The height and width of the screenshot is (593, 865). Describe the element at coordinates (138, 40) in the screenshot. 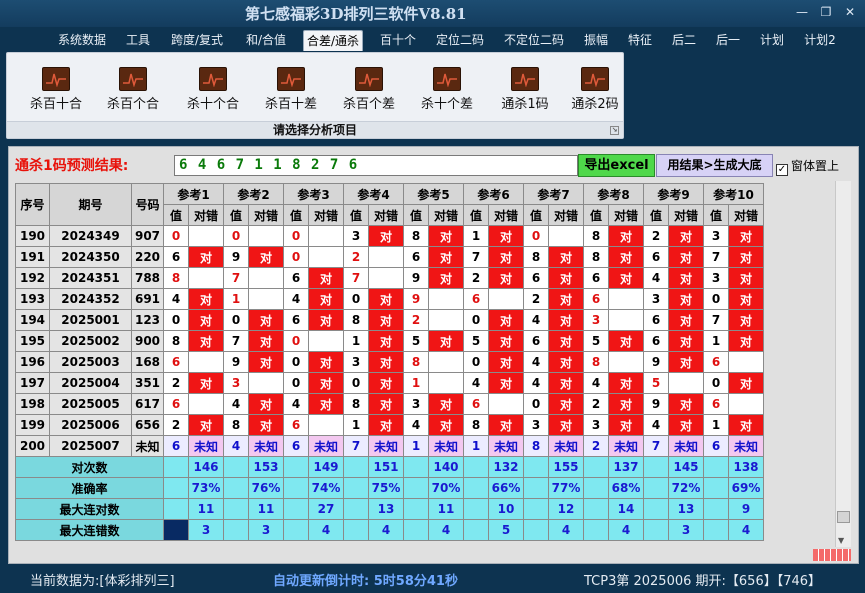

I see `menu-item-2: 工具` at that location.